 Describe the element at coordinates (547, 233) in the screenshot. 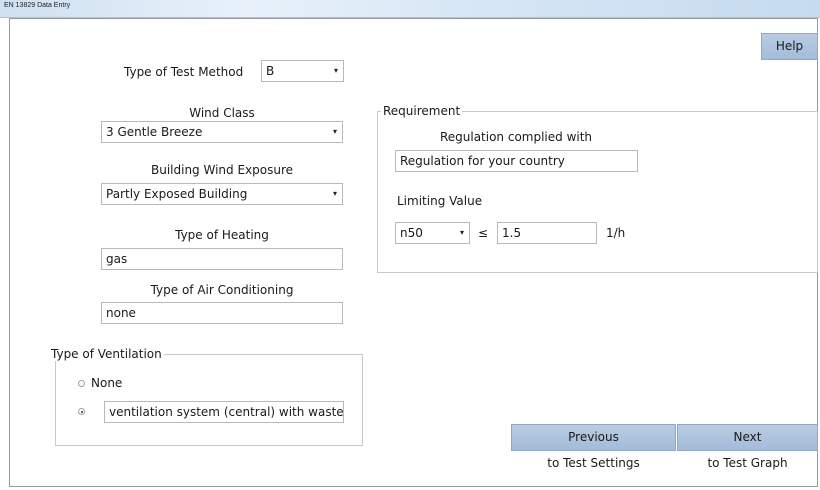

I see `limit-value-input: 1.5` at that location.